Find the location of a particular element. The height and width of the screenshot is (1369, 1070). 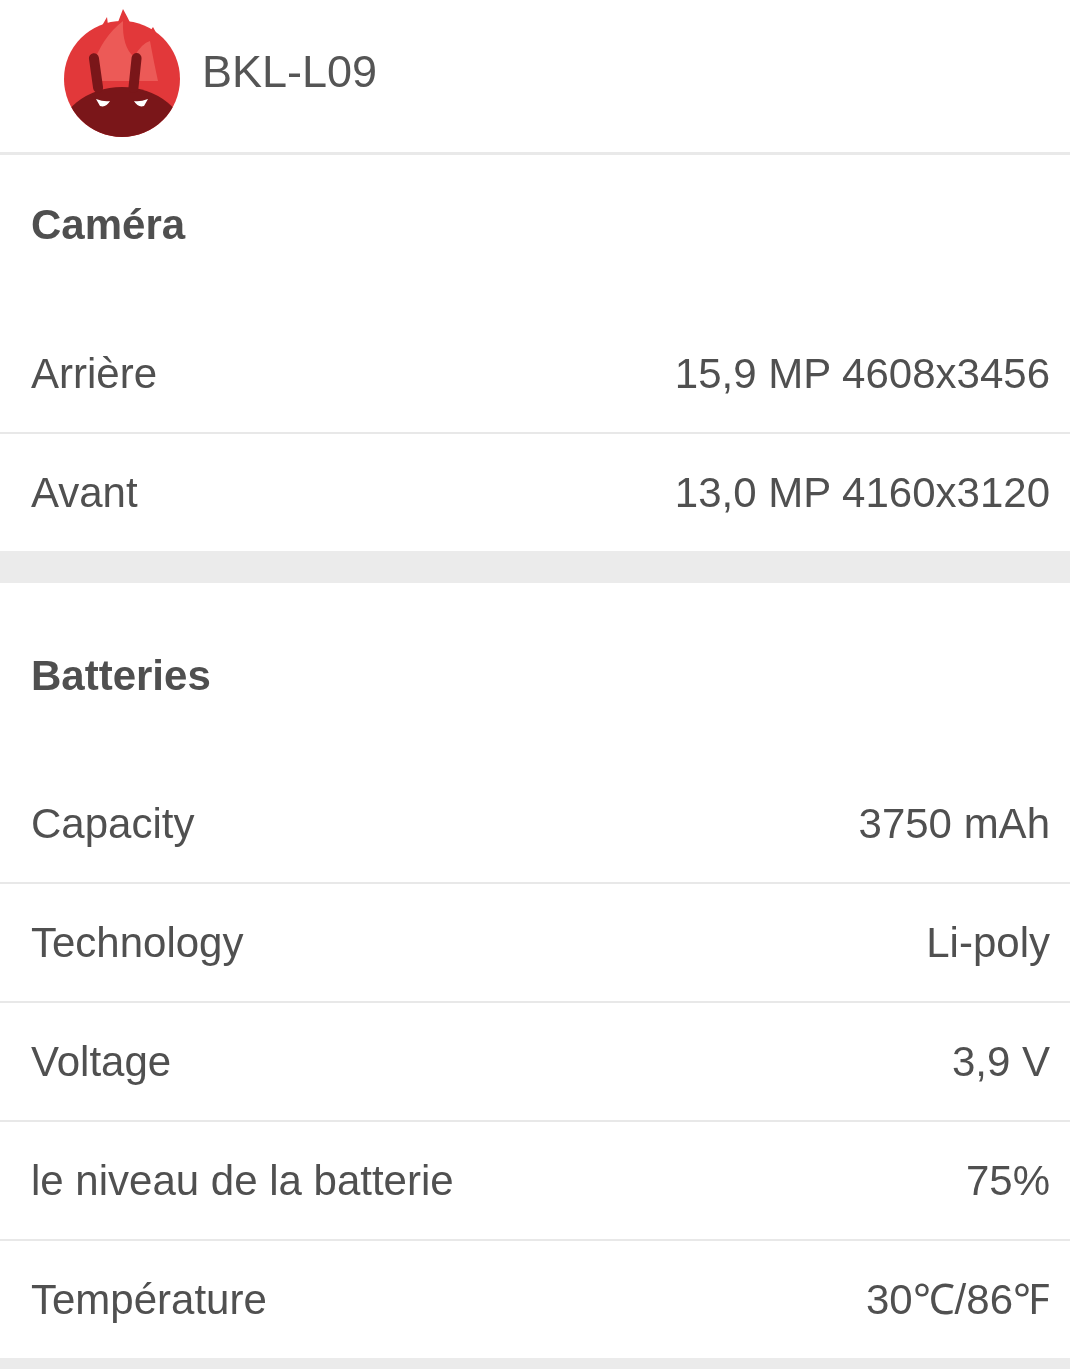

spec-label: Arrière is located at coordinates (94, 373).